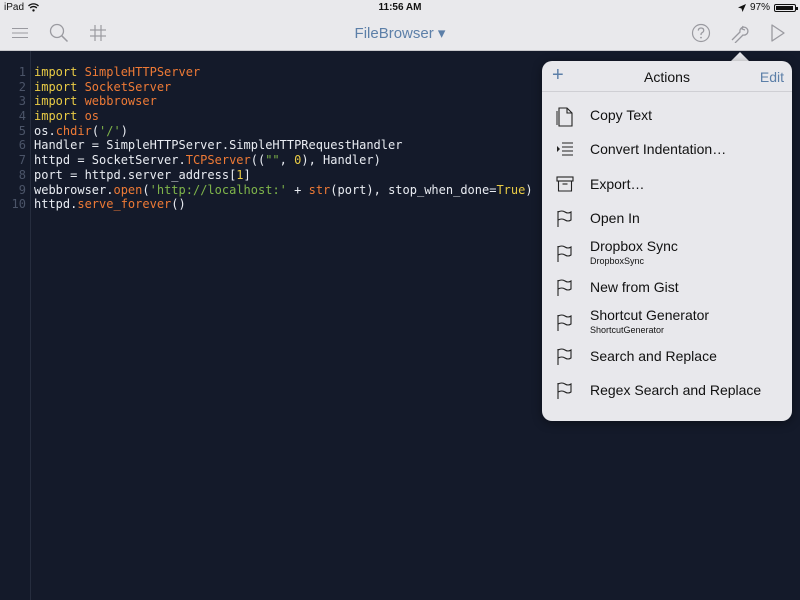  Describe the element at coordinates (240, 174) in the screenshot. I see `code-token: 1` at that location.